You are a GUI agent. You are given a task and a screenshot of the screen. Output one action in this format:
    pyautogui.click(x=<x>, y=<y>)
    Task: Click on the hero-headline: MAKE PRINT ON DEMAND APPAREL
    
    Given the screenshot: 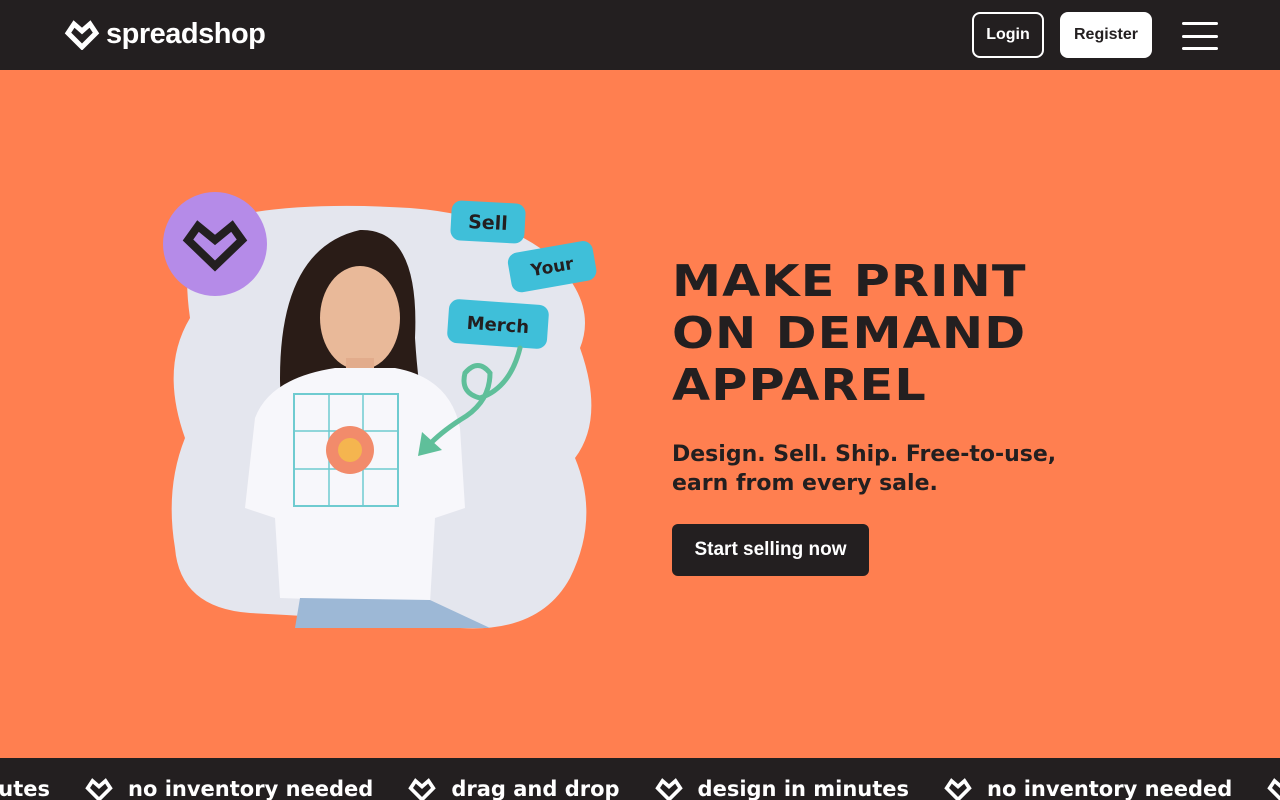 What is the action you would take?
    pyautogui.click(x=918, y=334)
    